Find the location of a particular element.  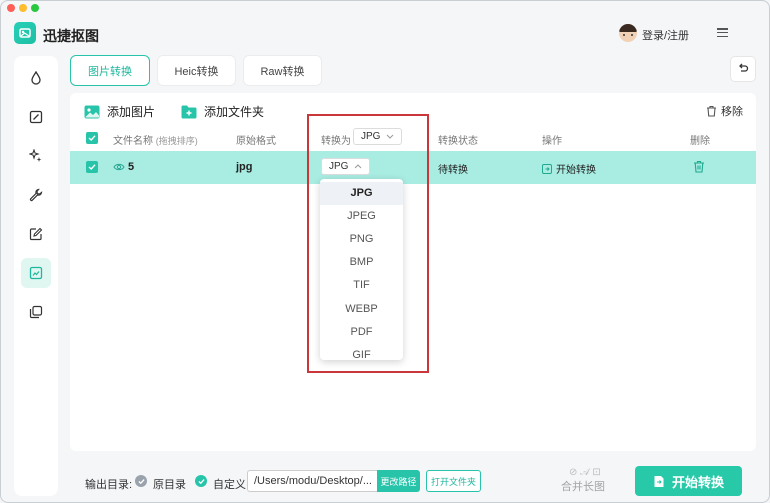

tab-image-convert: 图片转换 is located at coordinates (110, 70).